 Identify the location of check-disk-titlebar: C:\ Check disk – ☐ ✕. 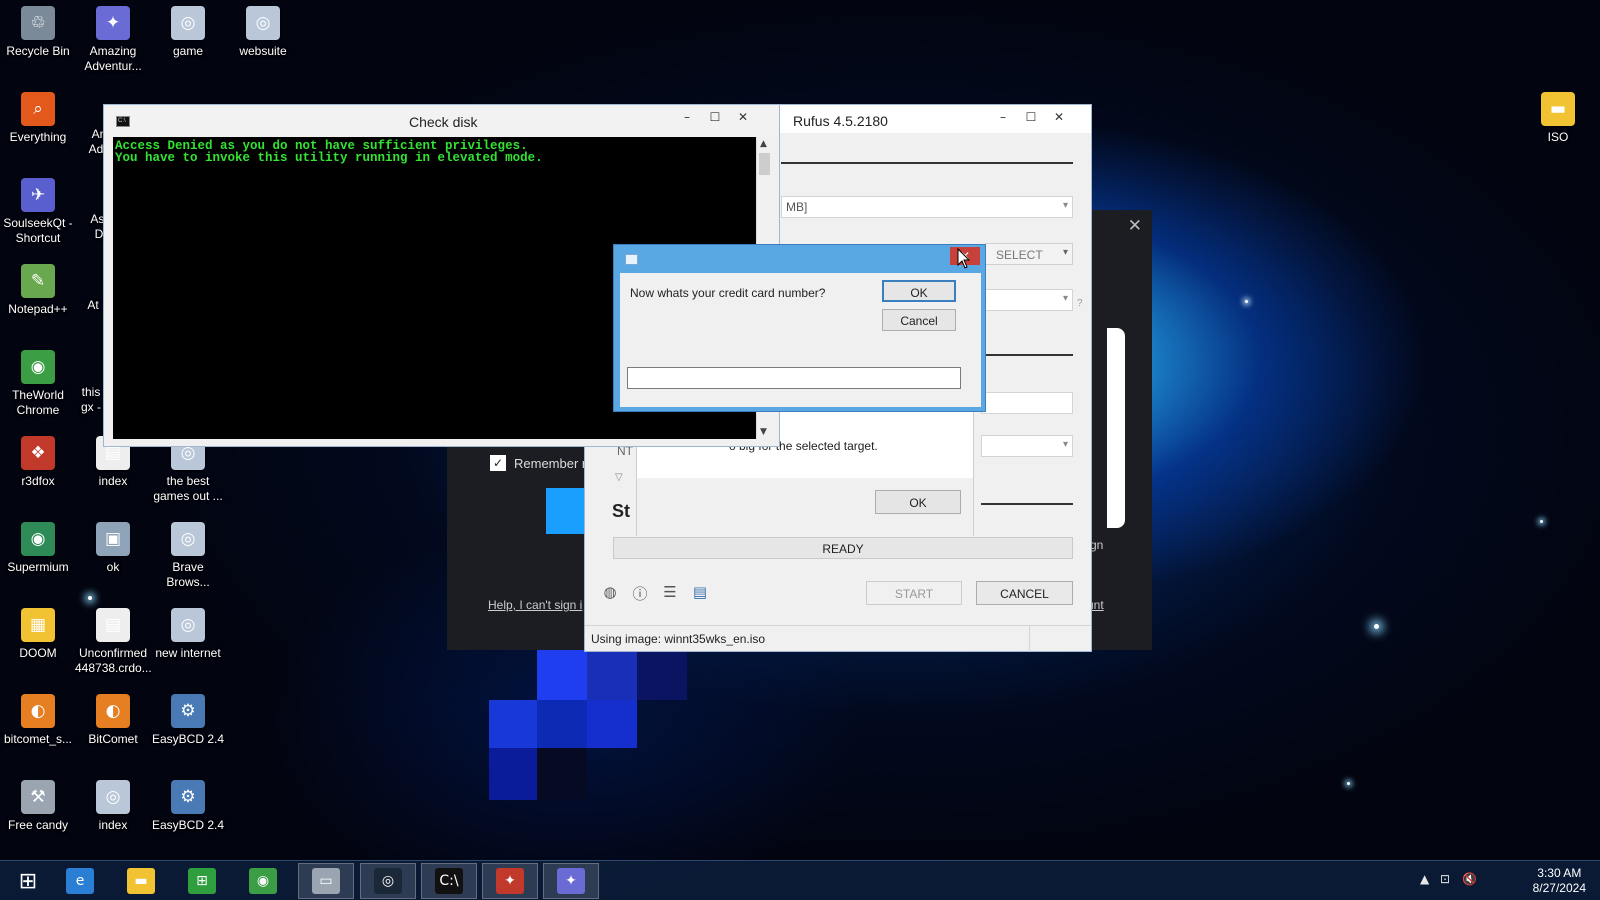
(441, 121).